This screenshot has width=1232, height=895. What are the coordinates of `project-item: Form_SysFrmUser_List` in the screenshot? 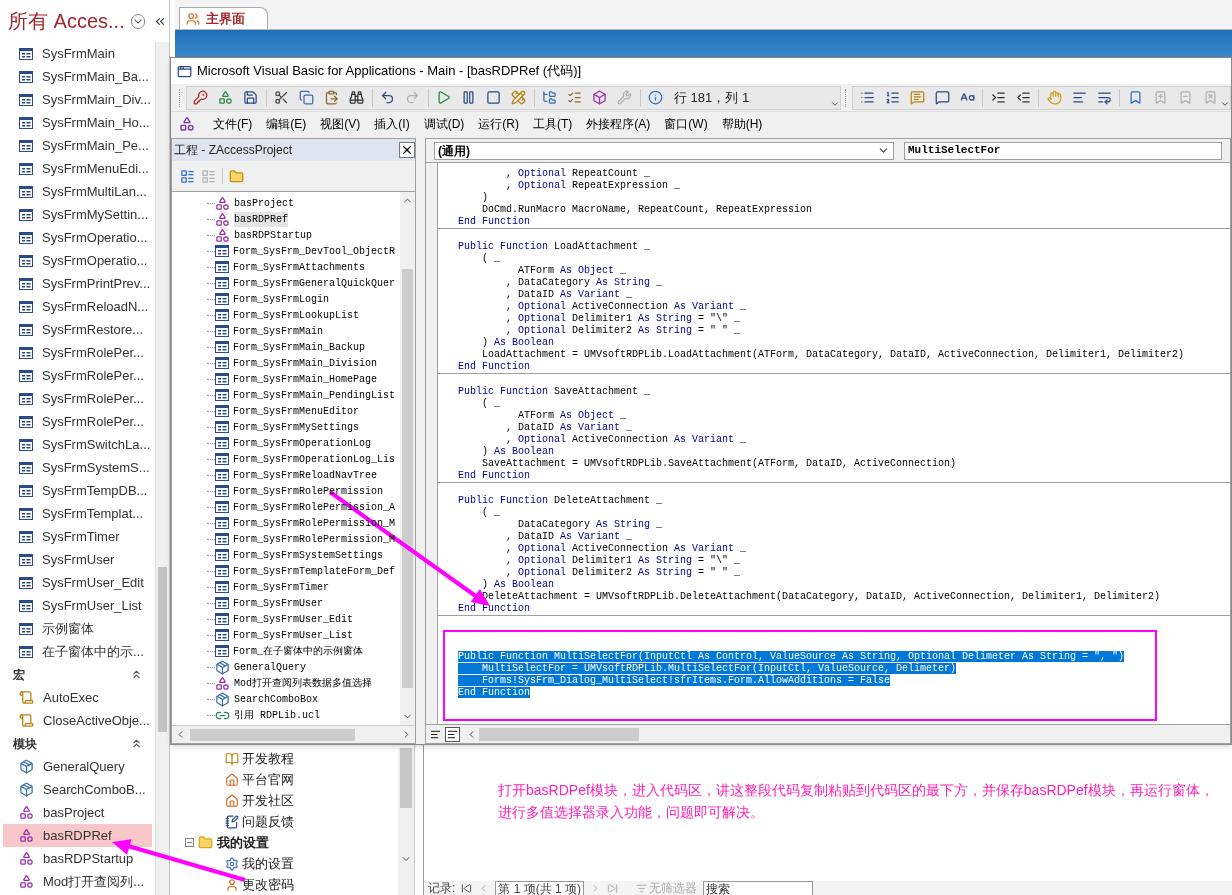 It's located at (293, 635).